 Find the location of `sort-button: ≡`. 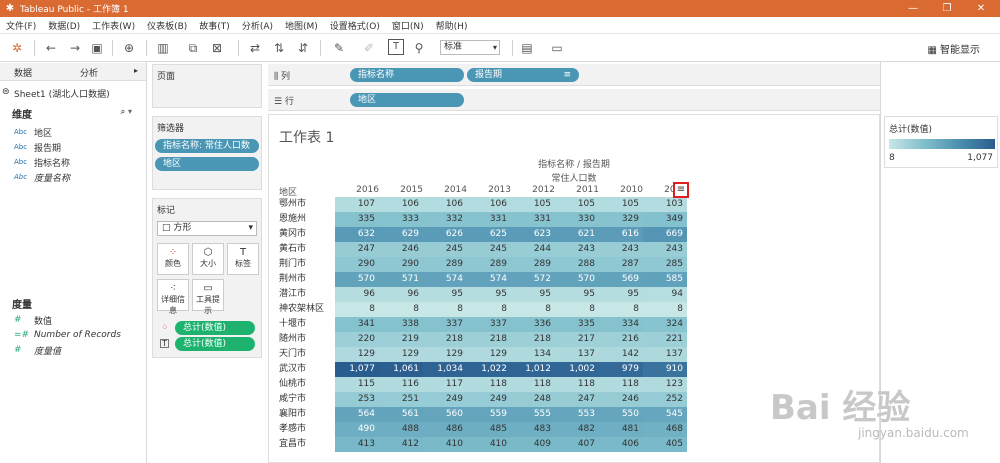

sort-button: ≡ is located at coordinates (681, 190).